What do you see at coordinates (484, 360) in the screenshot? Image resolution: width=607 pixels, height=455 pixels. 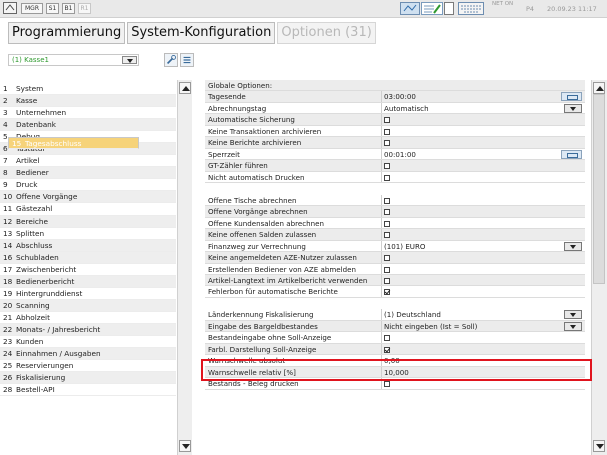 I see `option-value-field: 0,00` at bounding box center [484, 360].